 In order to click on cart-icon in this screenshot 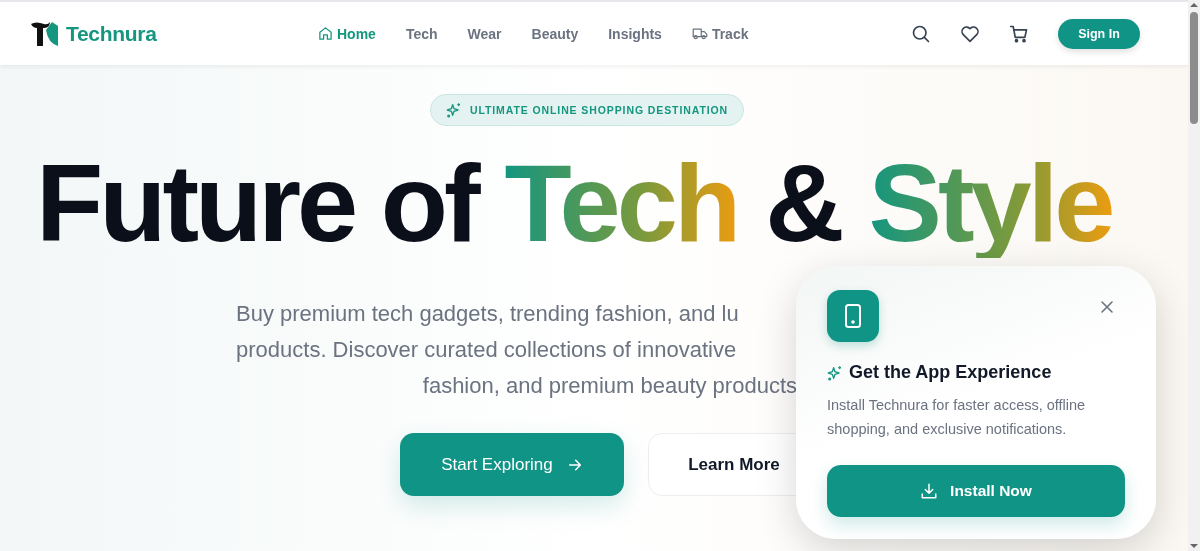, I will do `click(1019, 33)`.